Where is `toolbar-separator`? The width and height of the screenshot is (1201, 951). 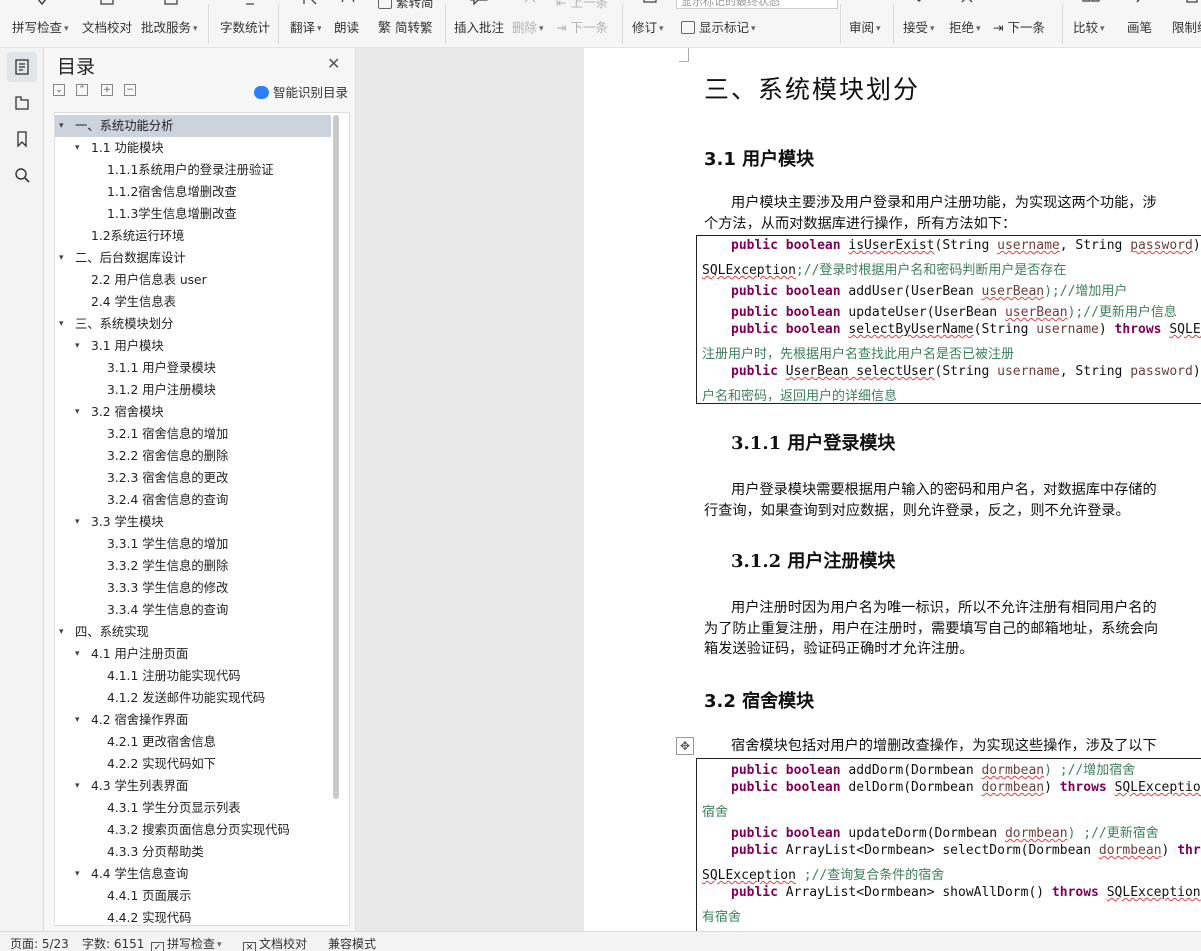
toolbar-separator is located at coordinates (445, 24).